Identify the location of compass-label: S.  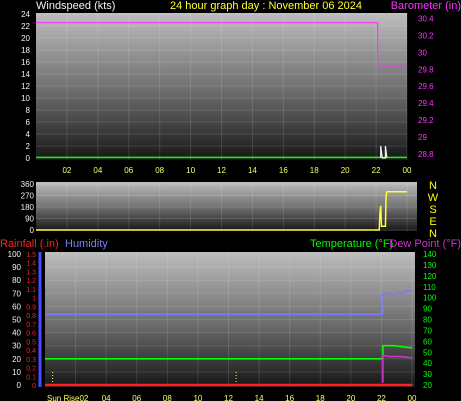
(432, 210).